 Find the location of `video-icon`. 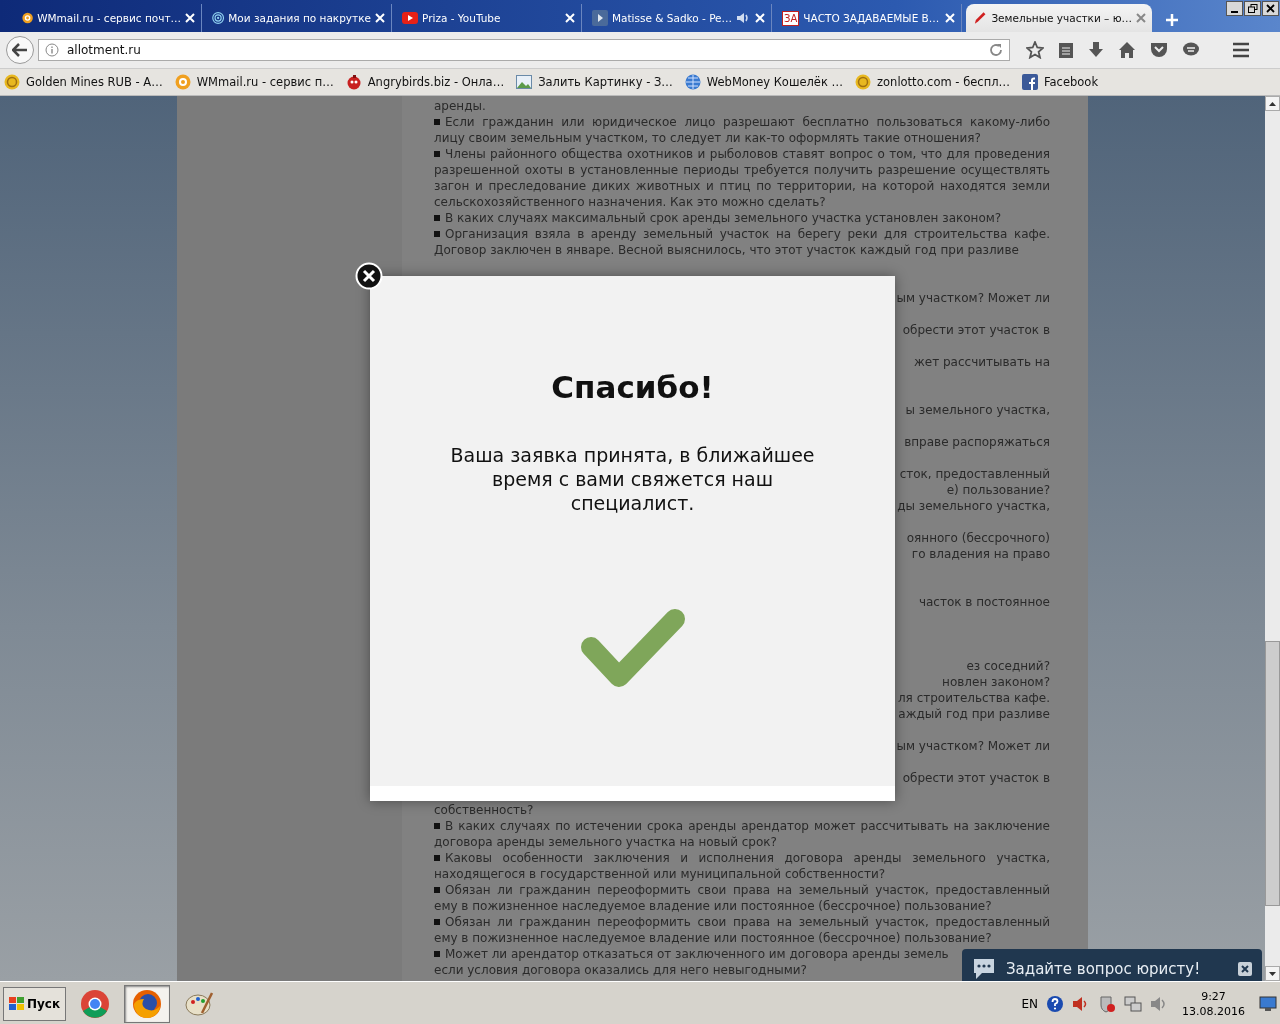

video-icon is located at coordinates (410, 18).